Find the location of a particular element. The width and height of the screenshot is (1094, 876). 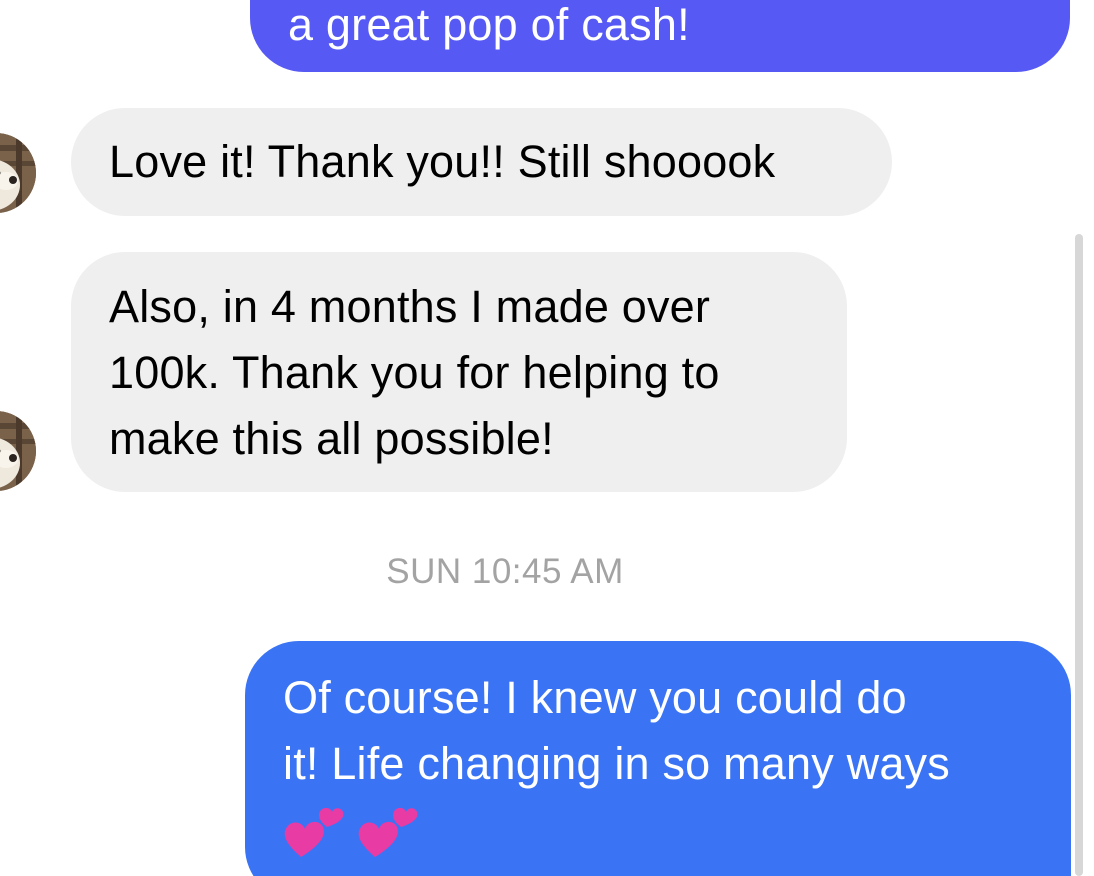

message-line: Of course! I knew you could do is located at coordinates (595, 697).